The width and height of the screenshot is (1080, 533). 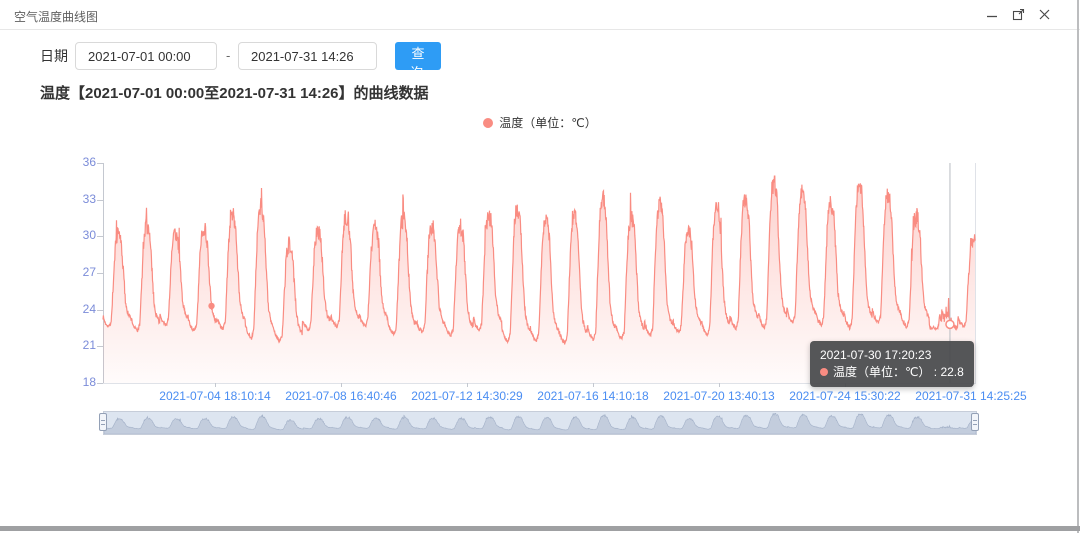 I want to click on x-axis-tick-label: 2021-07-31 14:25:25, so click(x=971, y=396).